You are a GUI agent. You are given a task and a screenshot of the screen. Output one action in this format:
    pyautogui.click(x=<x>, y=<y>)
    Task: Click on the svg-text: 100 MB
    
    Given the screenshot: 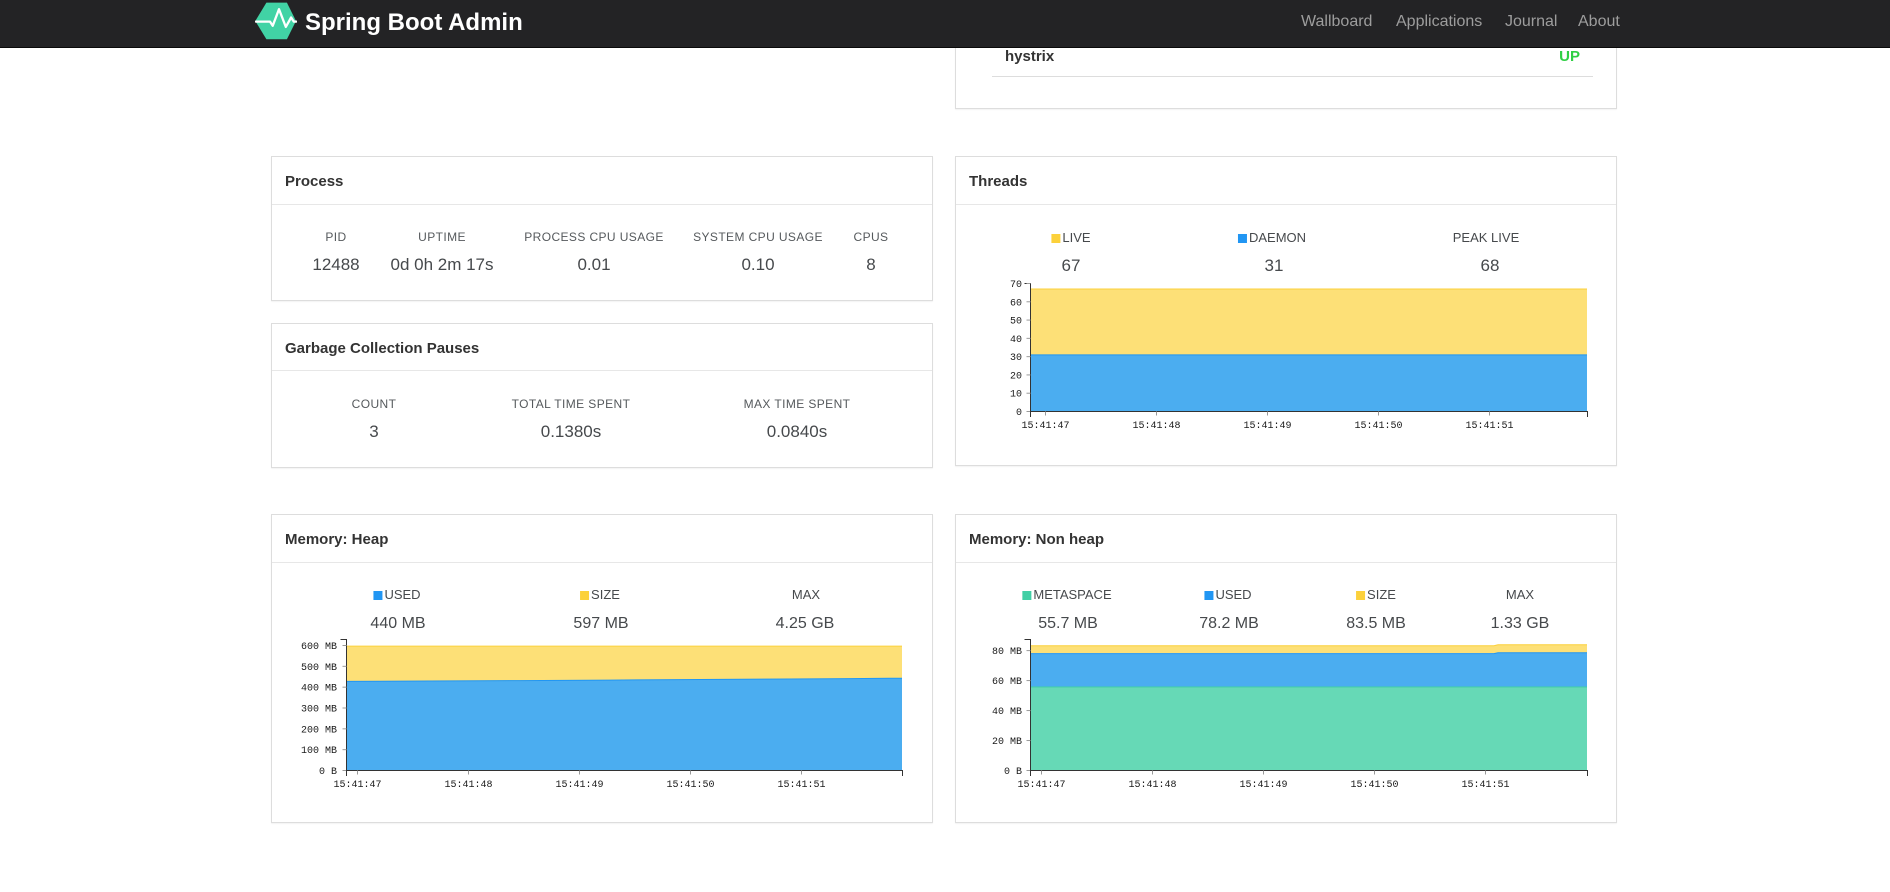 What is the action you would take?
    pyautogui.click(x=319, y=751)
    